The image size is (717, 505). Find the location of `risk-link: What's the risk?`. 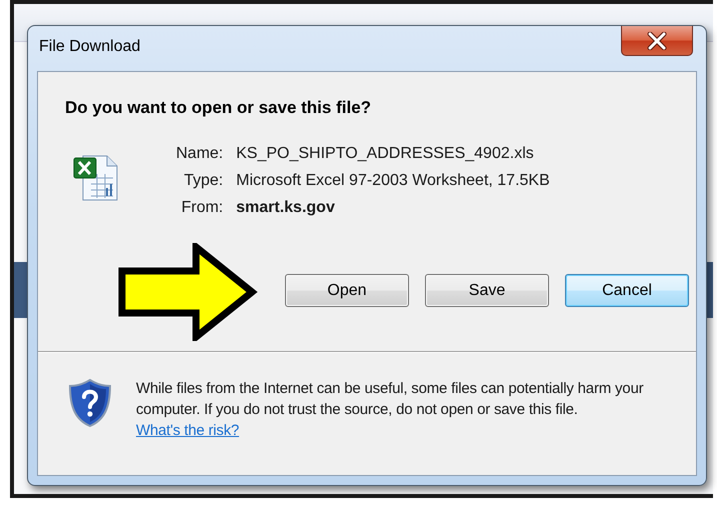

risk-link: What's the risk? is located at coordinates (188, 430).